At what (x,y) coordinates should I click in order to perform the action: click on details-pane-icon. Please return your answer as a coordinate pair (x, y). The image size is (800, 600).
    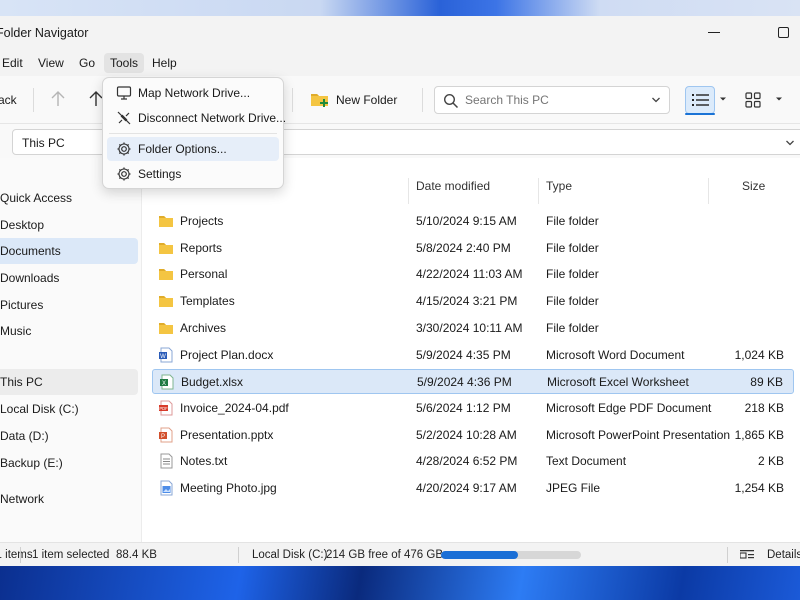
    Looking at the image, I should click on (747, 555).